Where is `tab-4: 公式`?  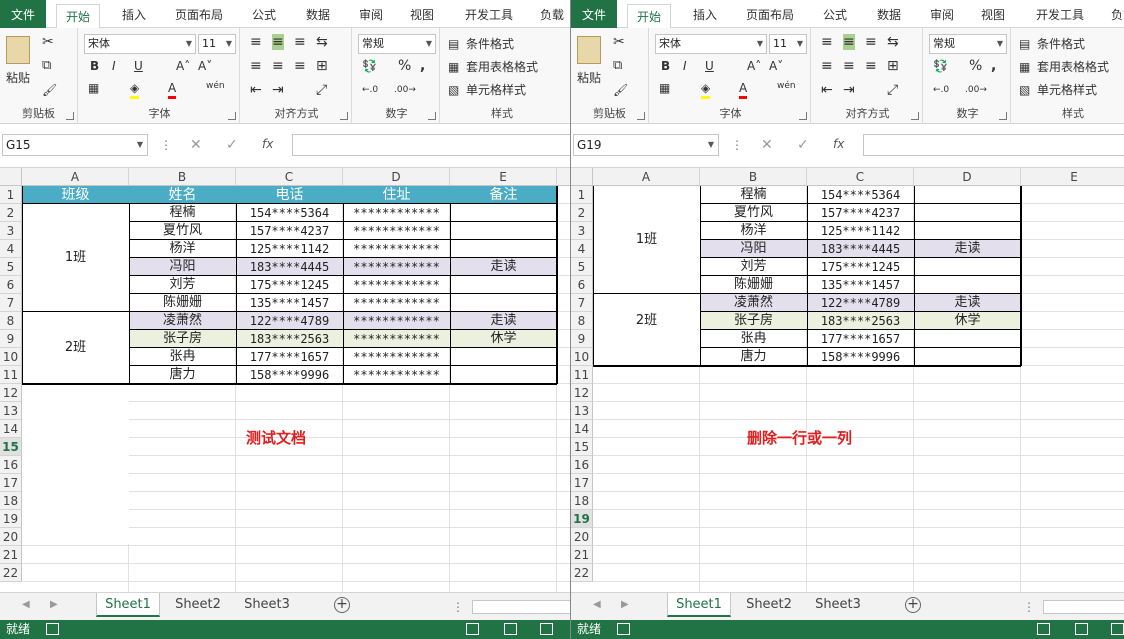 tab-4: 公式 is located at coordinates (835, 14).